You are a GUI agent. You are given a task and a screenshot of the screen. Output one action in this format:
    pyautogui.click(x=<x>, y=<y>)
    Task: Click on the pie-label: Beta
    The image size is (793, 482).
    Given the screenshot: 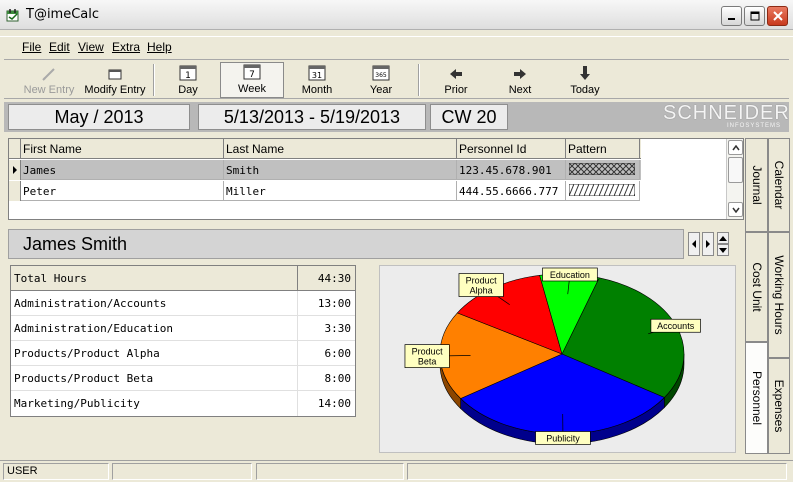 What is the action you would take?
    pyautogui.click(x=427, y=362)
    